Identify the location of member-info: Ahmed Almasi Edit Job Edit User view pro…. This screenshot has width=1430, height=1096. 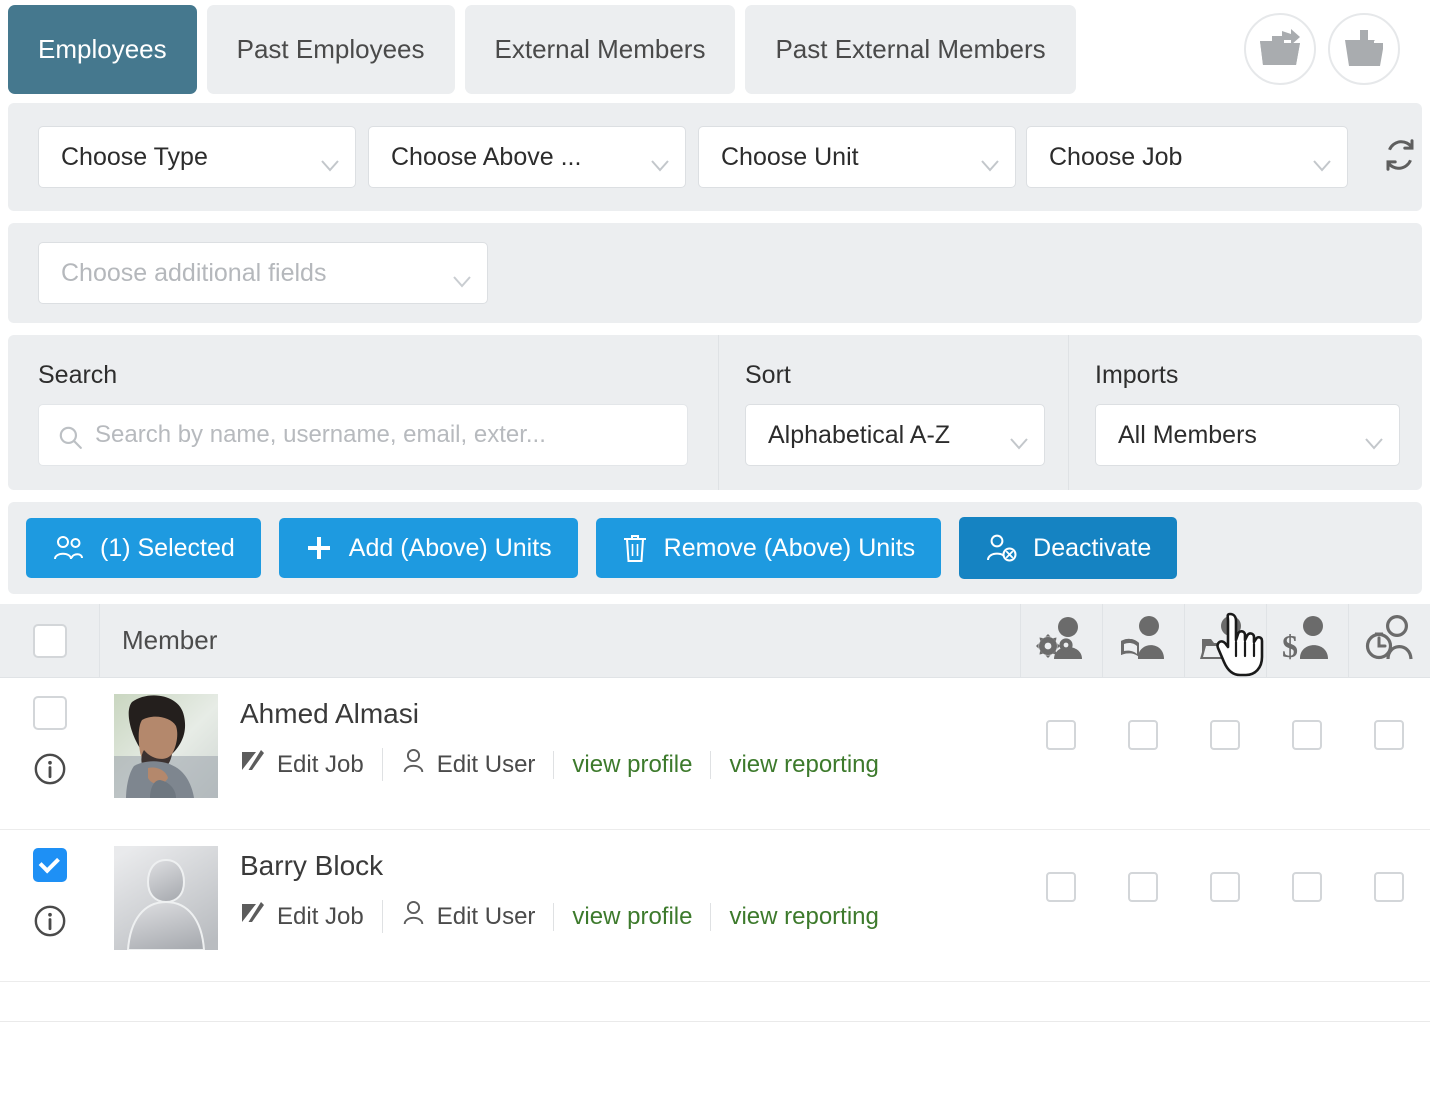
(557, 737).